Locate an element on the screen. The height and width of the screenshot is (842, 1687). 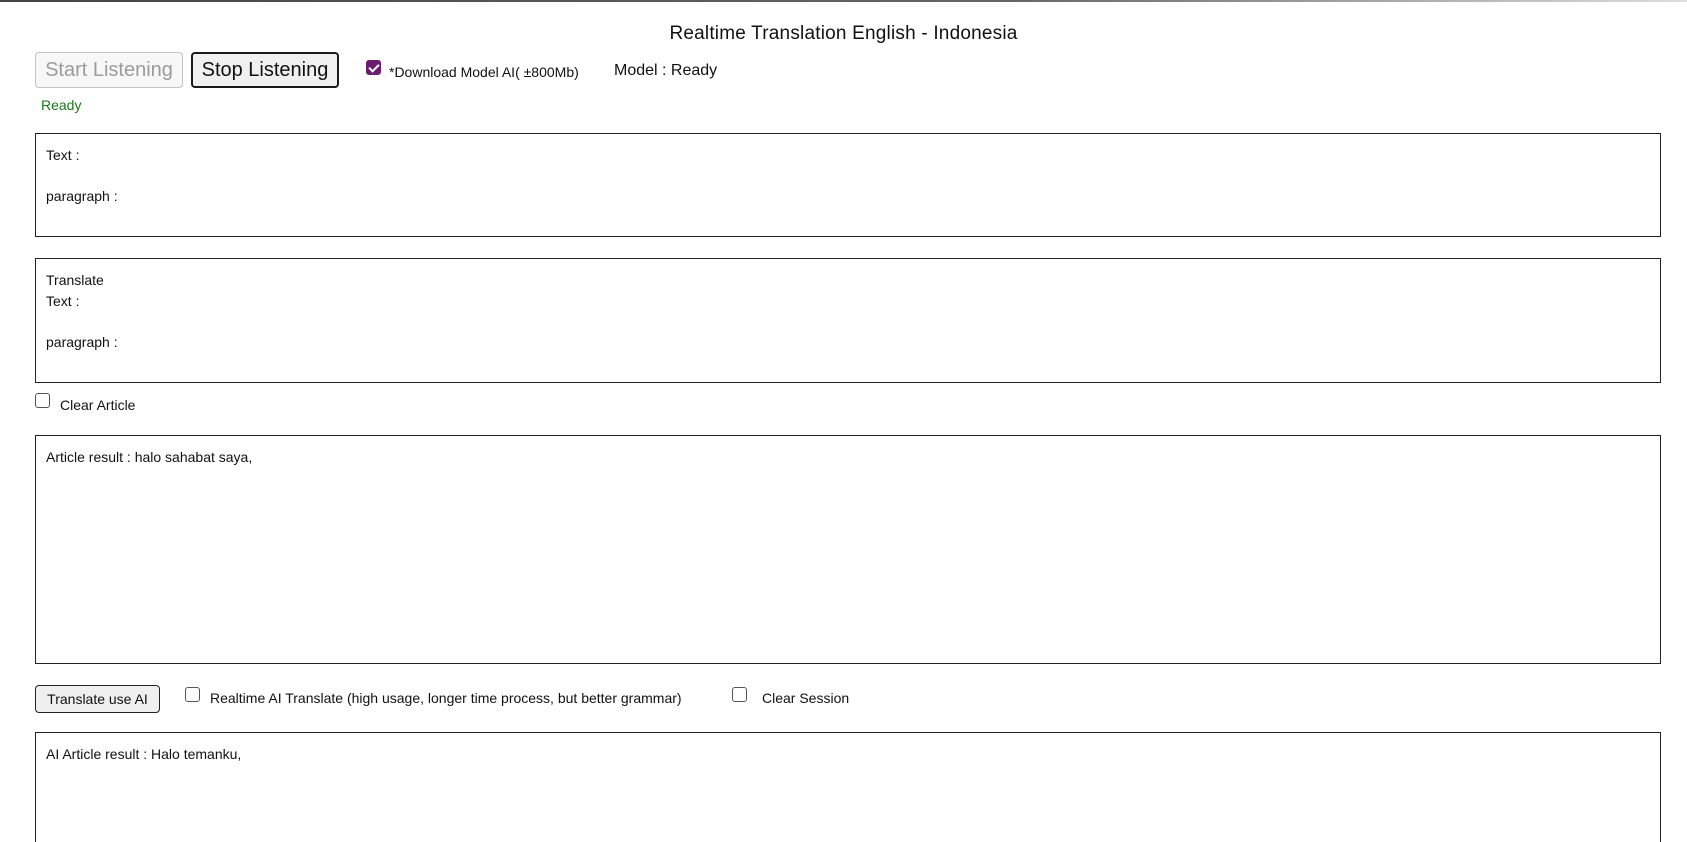
download-model-label: *Download Model AI( ±800Mb) is located at coordinates (484, 72).